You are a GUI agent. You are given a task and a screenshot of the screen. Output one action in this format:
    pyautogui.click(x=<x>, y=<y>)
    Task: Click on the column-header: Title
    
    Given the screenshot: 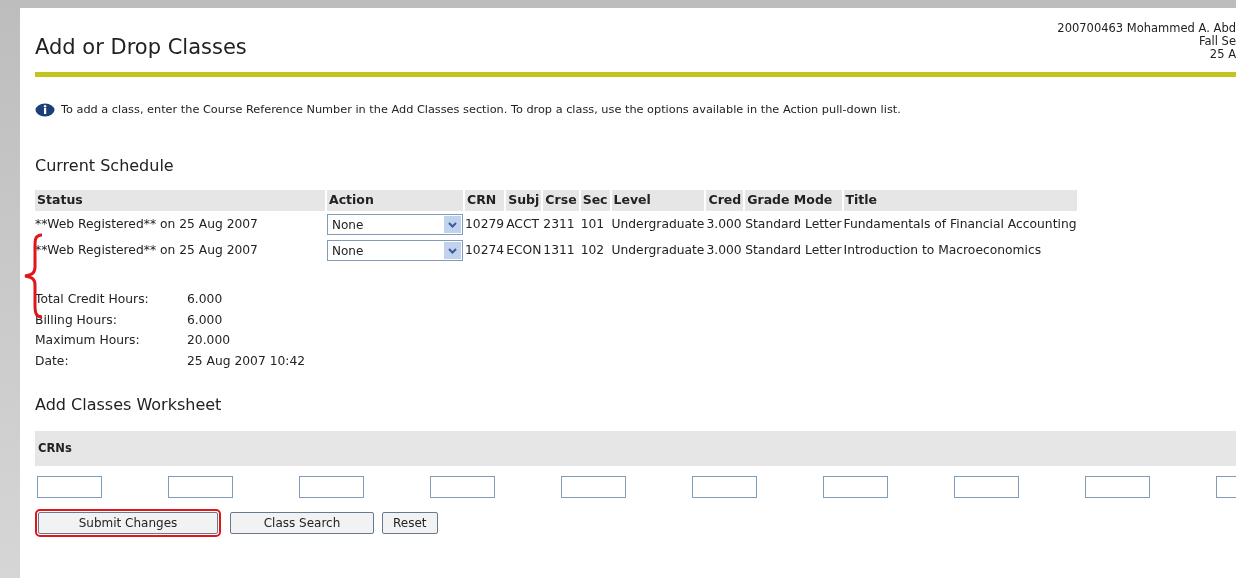 What is the action you would take?
    pyautogui.click(x=960, y=201)
    